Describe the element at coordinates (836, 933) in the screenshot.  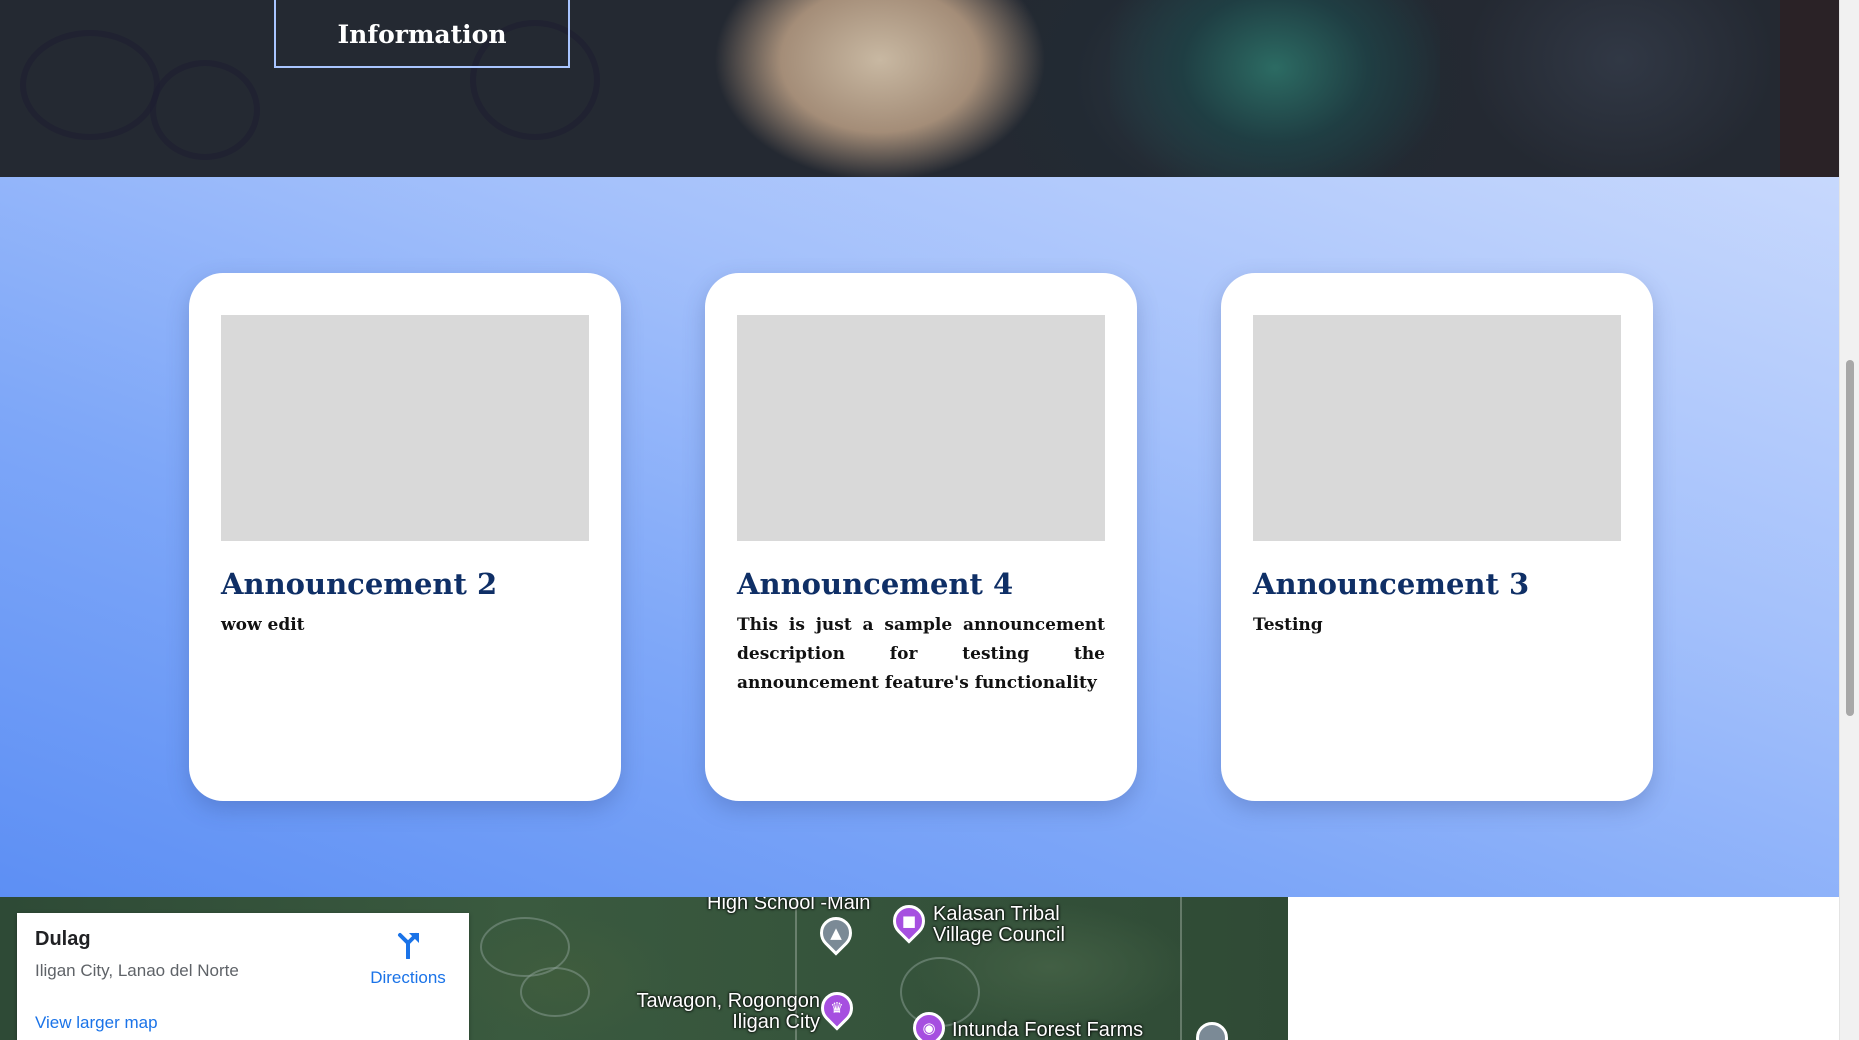
I see `school-icon: ▲` at that location.